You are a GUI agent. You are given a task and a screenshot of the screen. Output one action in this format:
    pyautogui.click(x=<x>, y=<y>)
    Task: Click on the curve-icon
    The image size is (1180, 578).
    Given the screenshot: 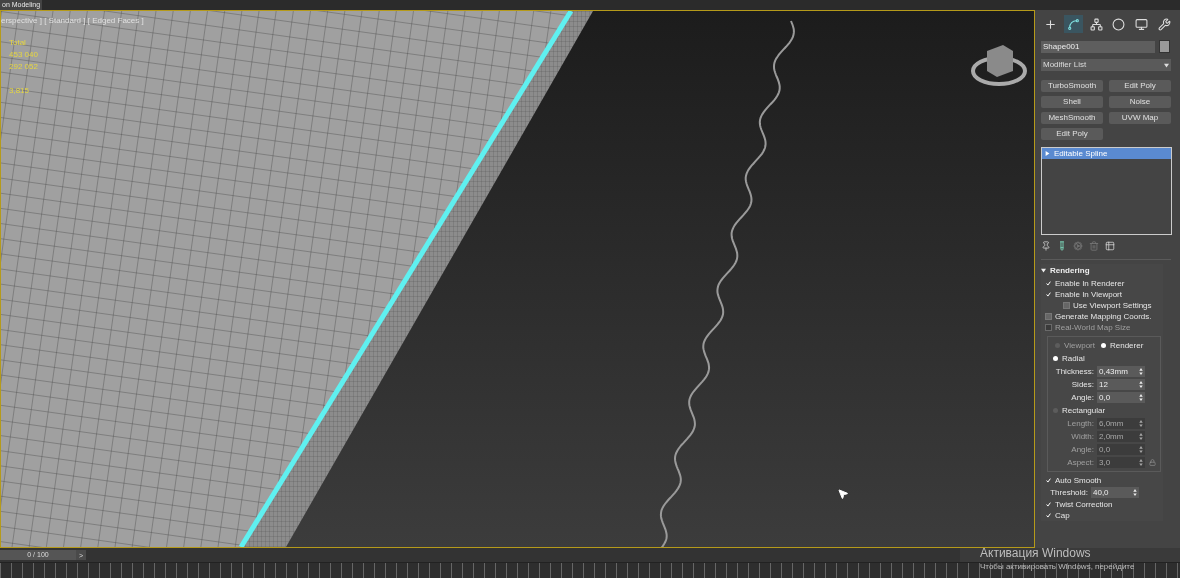 What is the action you would take?
    pyautogui.click(x=1073, y=24)
    